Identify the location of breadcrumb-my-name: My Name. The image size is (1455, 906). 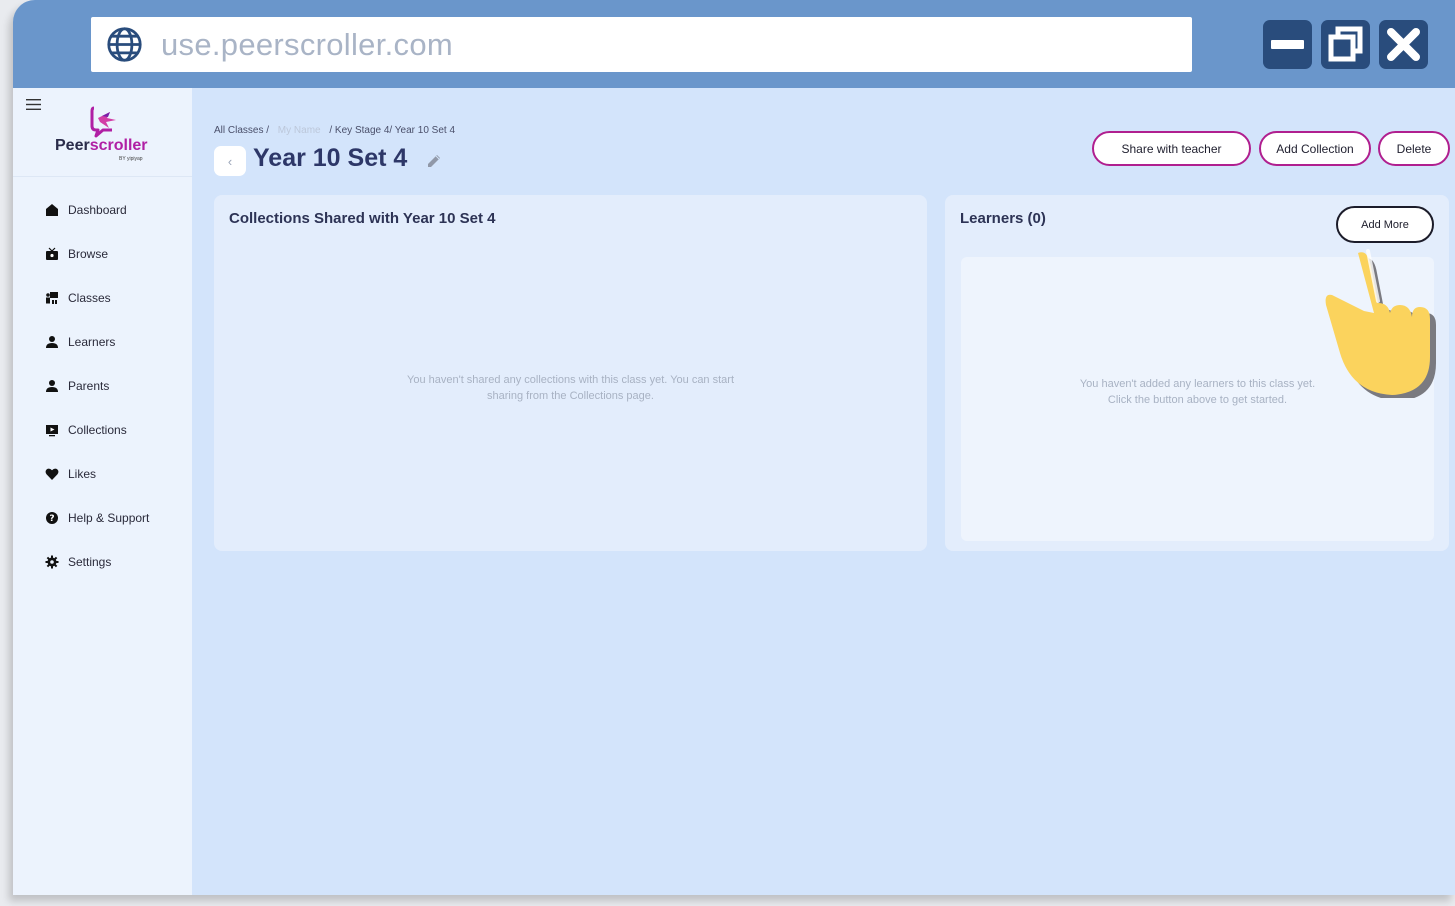
(299, 130).